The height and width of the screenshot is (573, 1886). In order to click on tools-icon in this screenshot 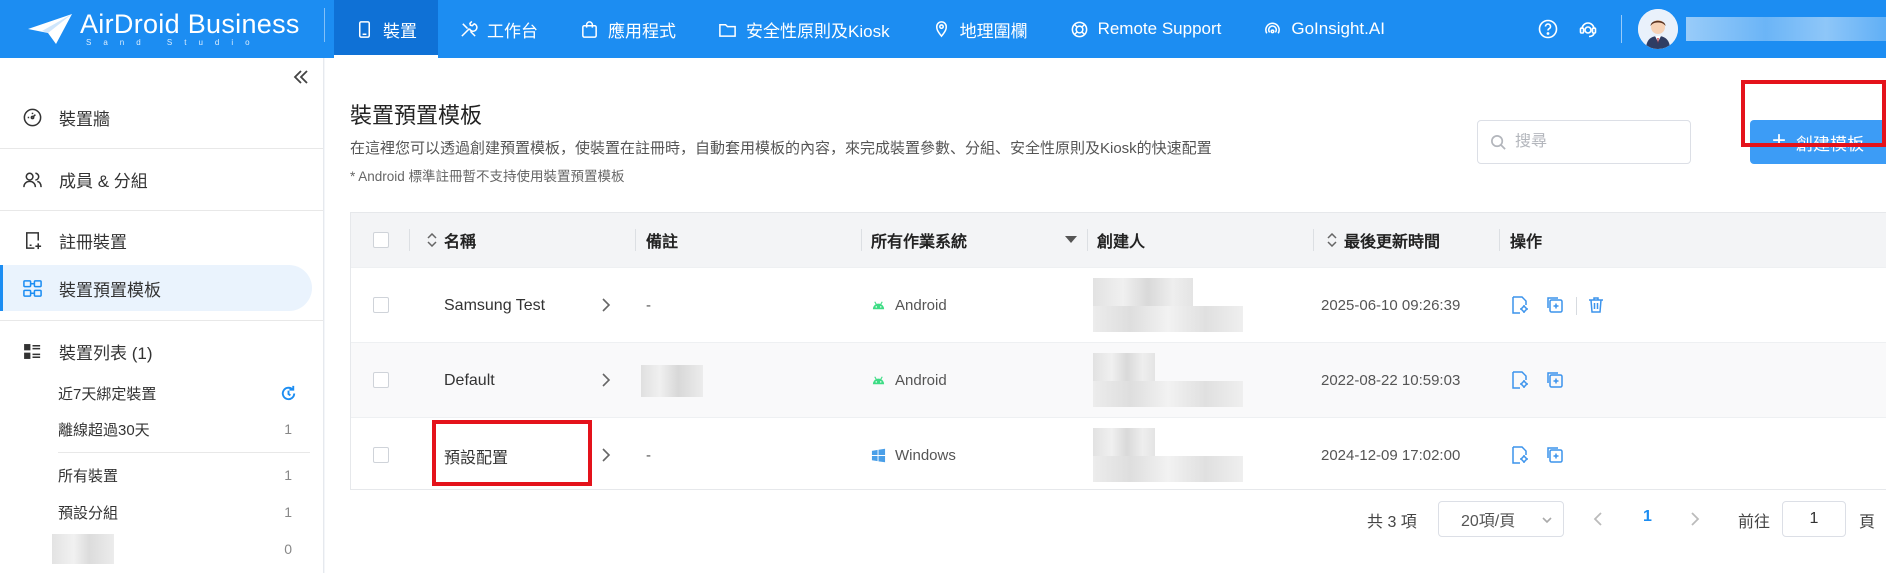, I will do `click(469, 28)`.